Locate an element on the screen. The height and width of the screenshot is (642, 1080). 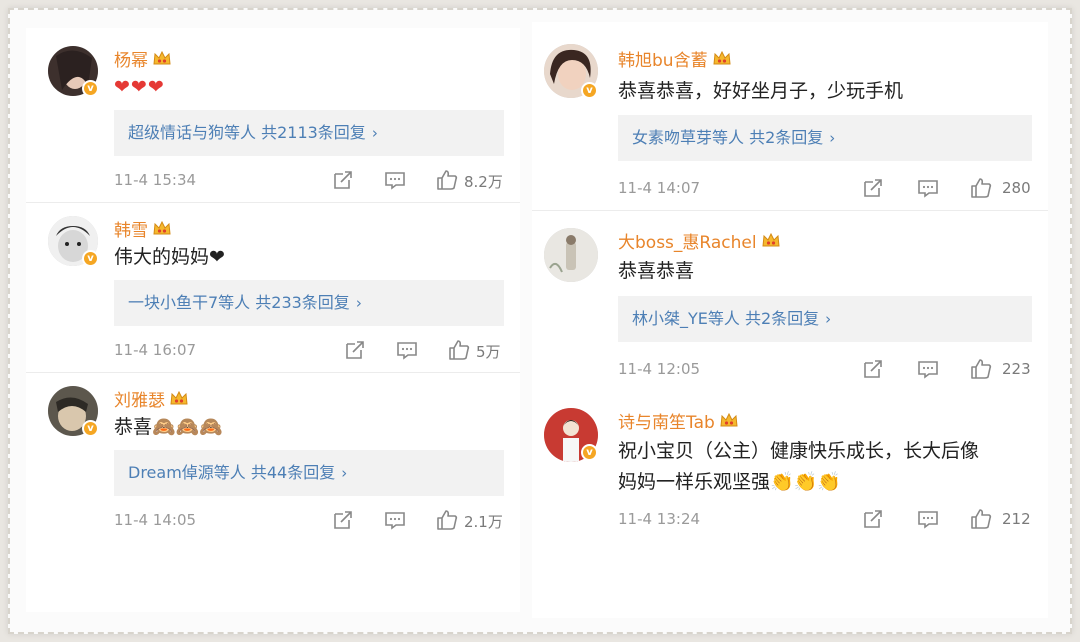
comment-actions: 8.2万 is located at coordinates (427, 181).